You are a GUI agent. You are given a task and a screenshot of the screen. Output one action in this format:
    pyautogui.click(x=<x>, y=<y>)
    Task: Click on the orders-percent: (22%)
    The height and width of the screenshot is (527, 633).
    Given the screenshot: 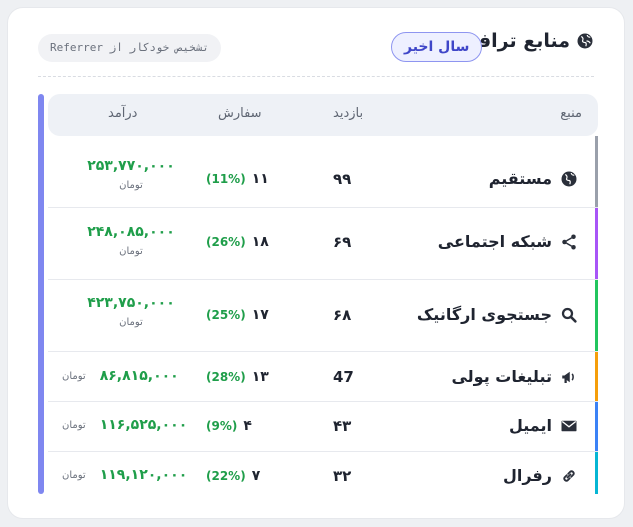 What is the action you would take?
    pyautogui.click(x=226, y=476)
    